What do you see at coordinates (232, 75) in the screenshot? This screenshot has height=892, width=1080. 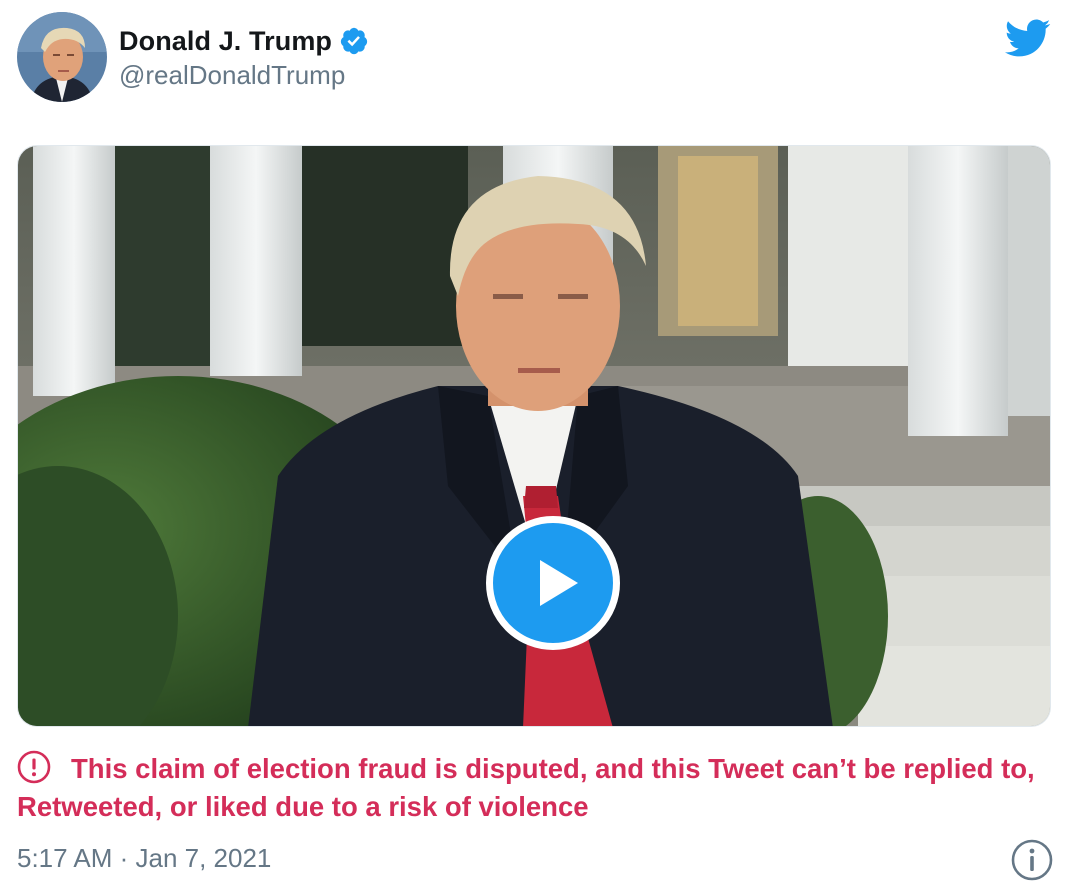 I see `author-handle: @realDonaldTrump` at bounding box center [232, 75].